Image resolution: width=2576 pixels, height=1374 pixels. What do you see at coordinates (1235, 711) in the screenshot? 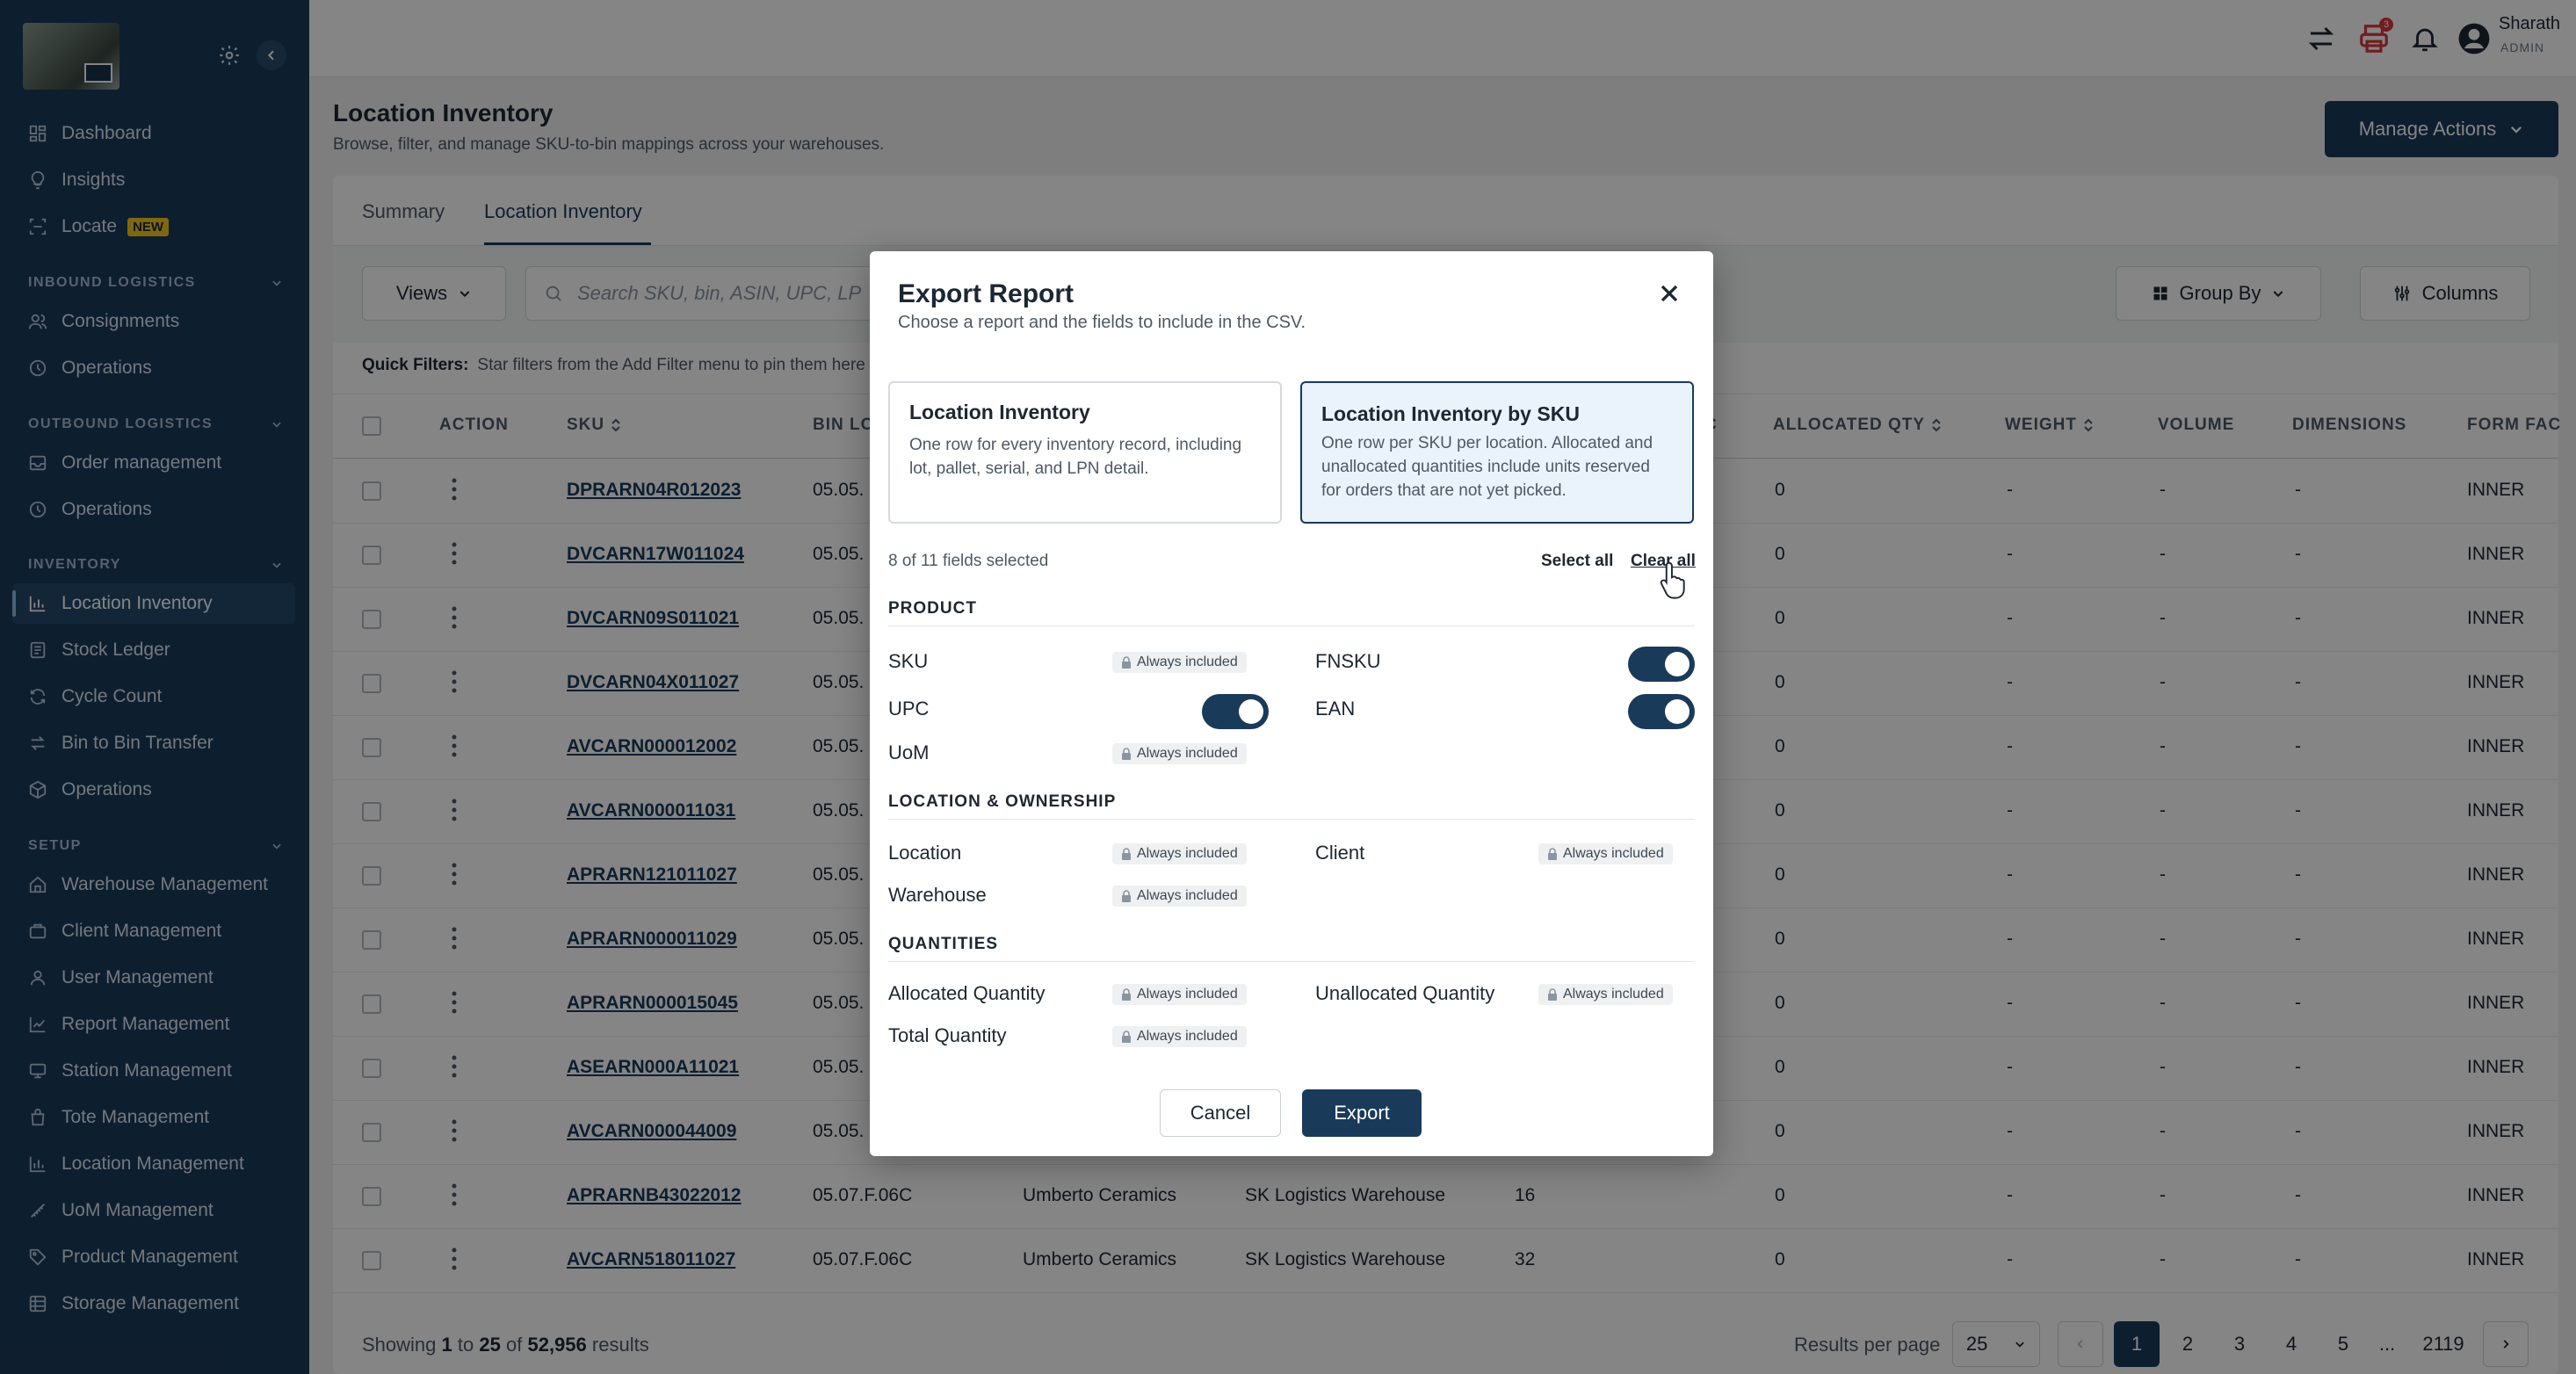
I see `upc-toggle` at bounding box center [1235, 711].